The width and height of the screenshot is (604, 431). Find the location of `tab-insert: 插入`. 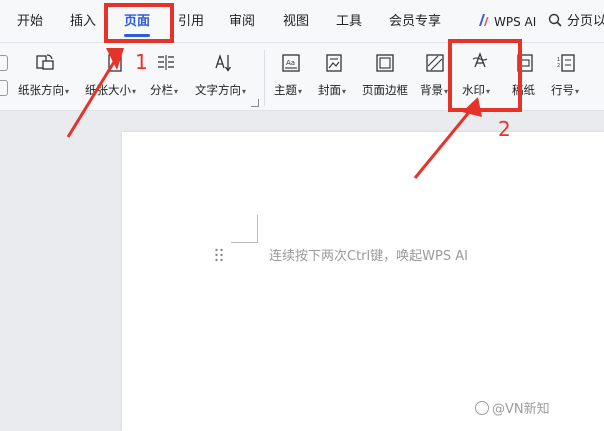

tab-insert: 插入 is located at coordinates (83, 22).